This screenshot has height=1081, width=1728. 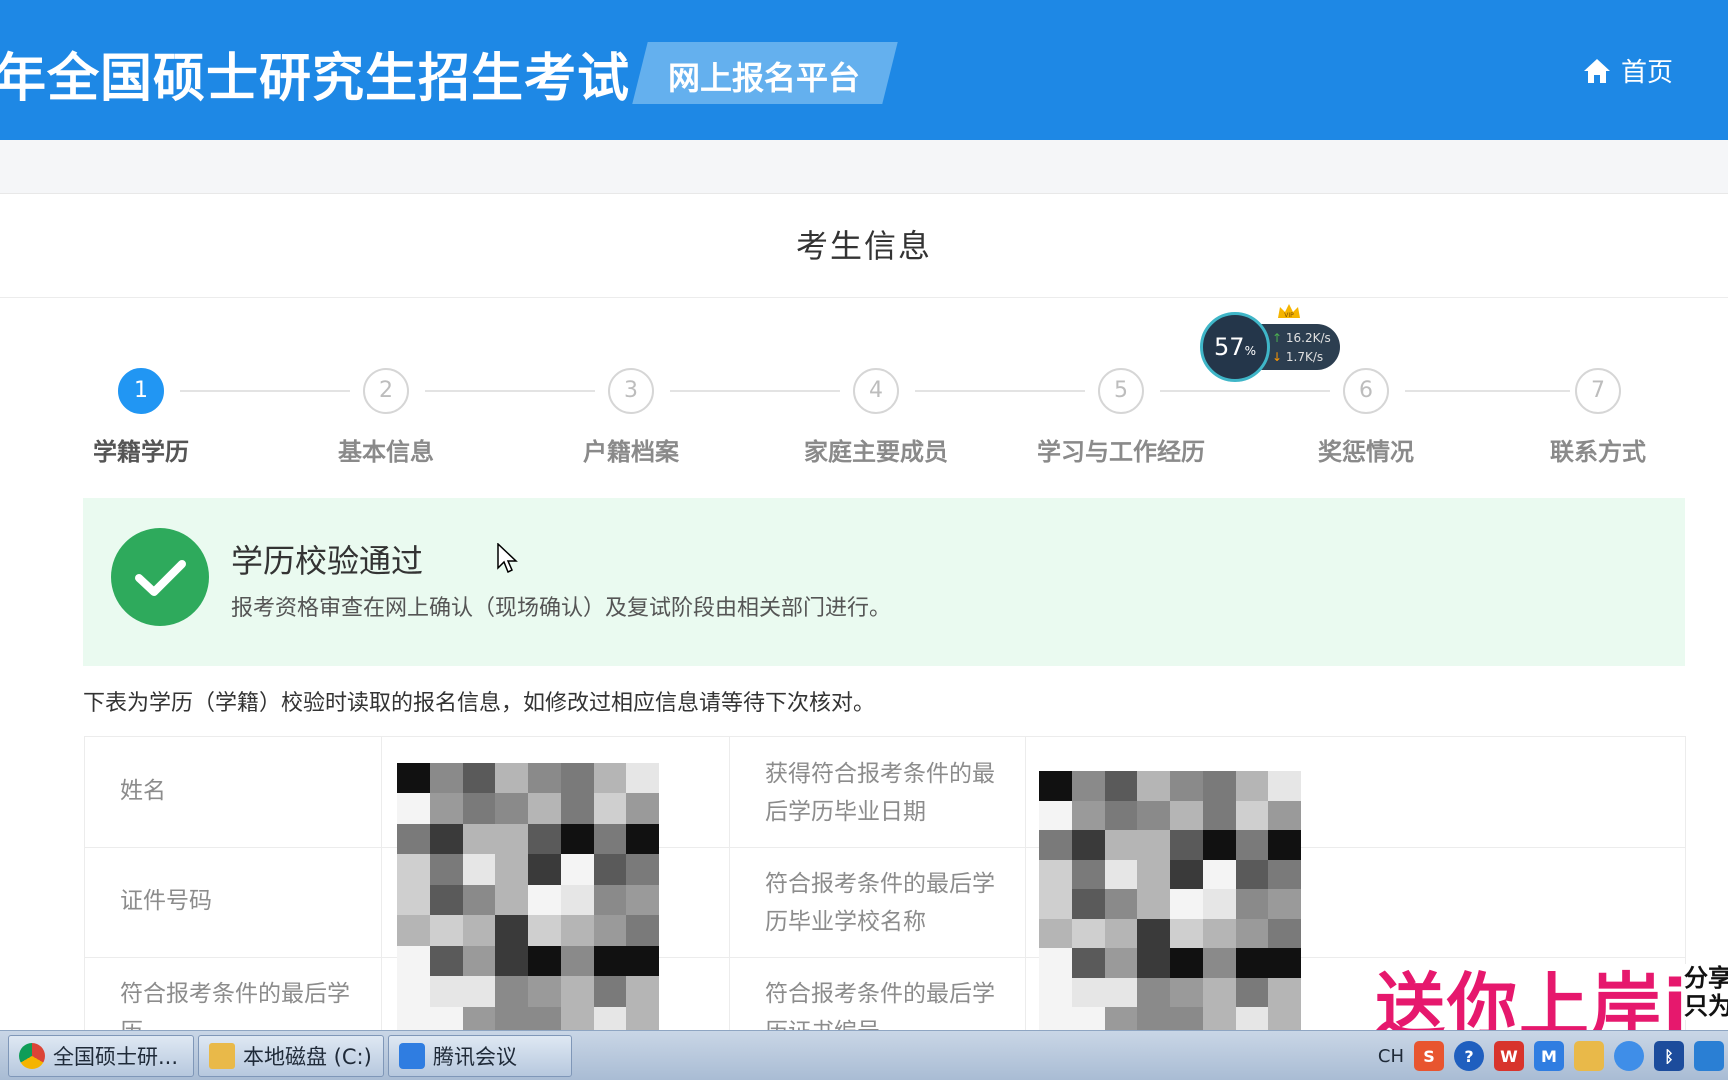 What do you see at coordinates (764, 78) in the screenshot?
I see `platform-badge: 网上报名平台` at bounding box center [764, 78].